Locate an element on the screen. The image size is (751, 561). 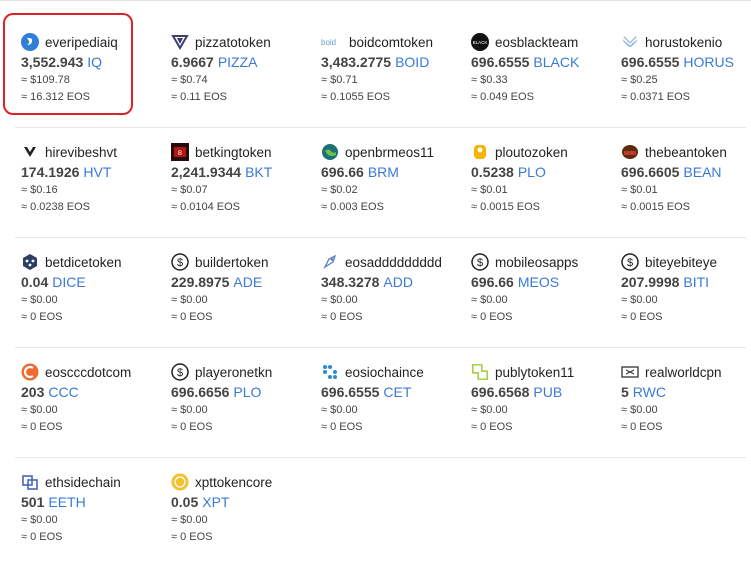
token-balance: 696.6568 PUB is located at coordinates (516, 392).